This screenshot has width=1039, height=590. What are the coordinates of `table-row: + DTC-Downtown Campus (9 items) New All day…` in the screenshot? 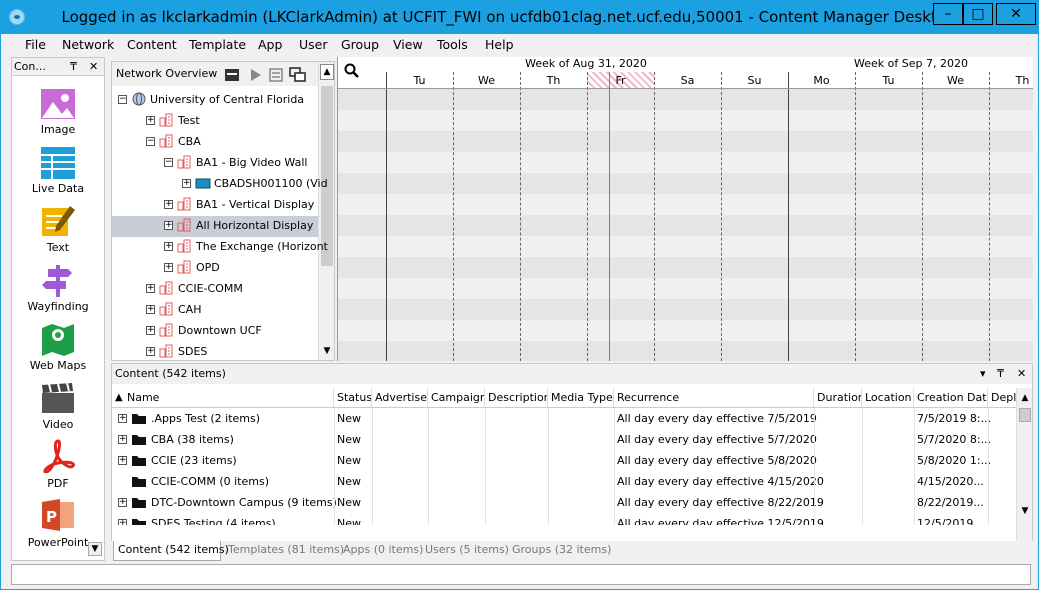 It's located at (564, 502).